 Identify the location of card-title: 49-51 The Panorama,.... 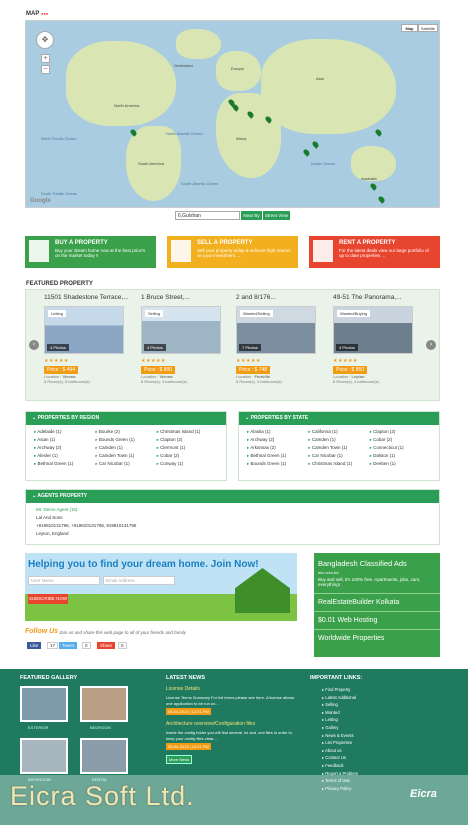
(373, 297).